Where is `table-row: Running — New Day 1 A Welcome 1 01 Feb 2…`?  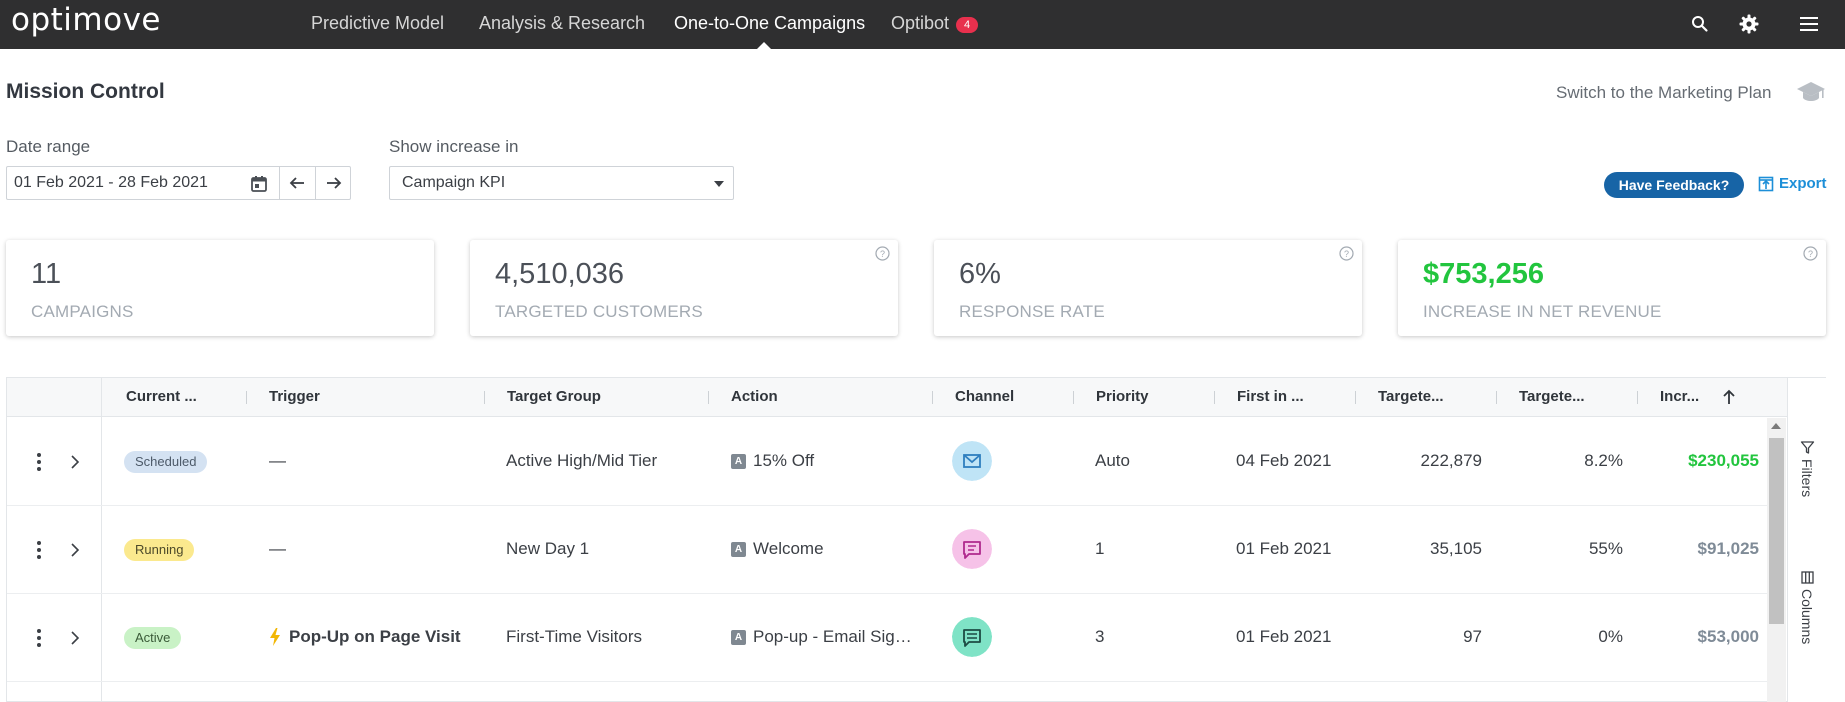 table-row: Running — New Day 1 A Welcome 1 01 Feb 2… is located at coordinates (887, 550).